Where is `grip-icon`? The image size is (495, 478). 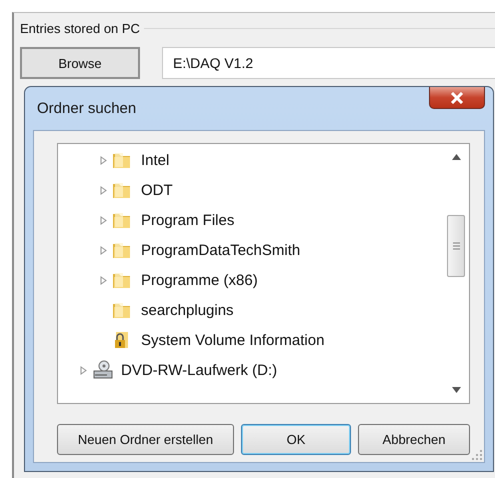 grip-icon is located at coordinates (456, 246).